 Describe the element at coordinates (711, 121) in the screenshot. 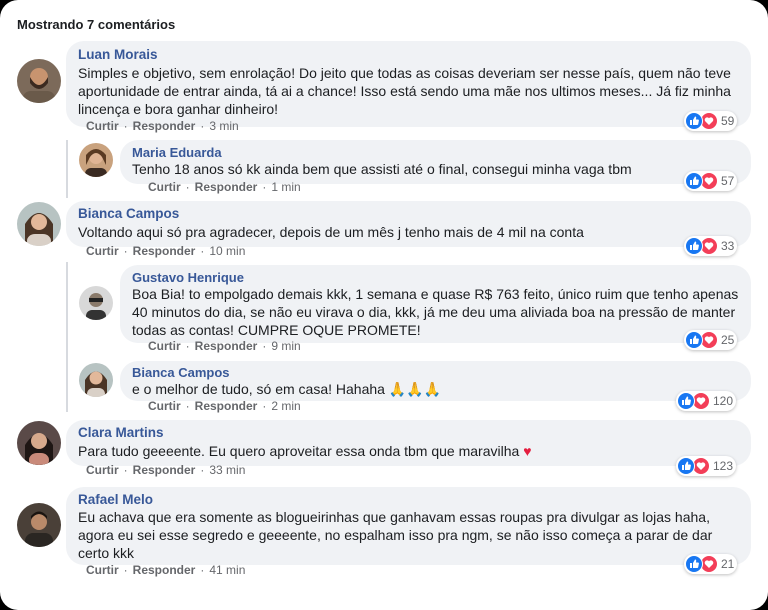

I see `reaction-summary: 59` at that location.